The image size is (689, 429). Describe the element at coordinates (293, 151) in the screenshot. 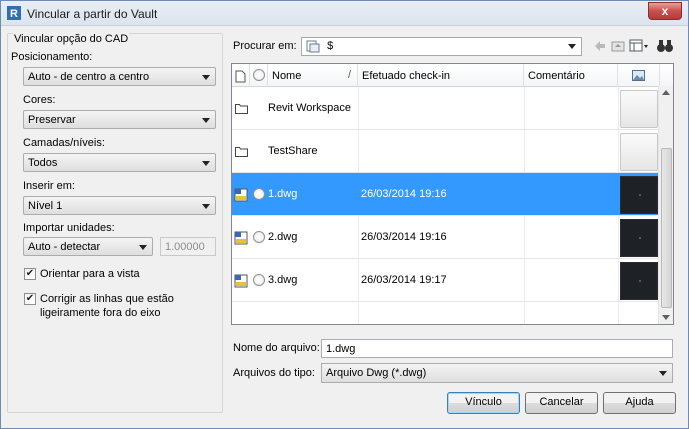

I see `item-name: TestShare` at that location.